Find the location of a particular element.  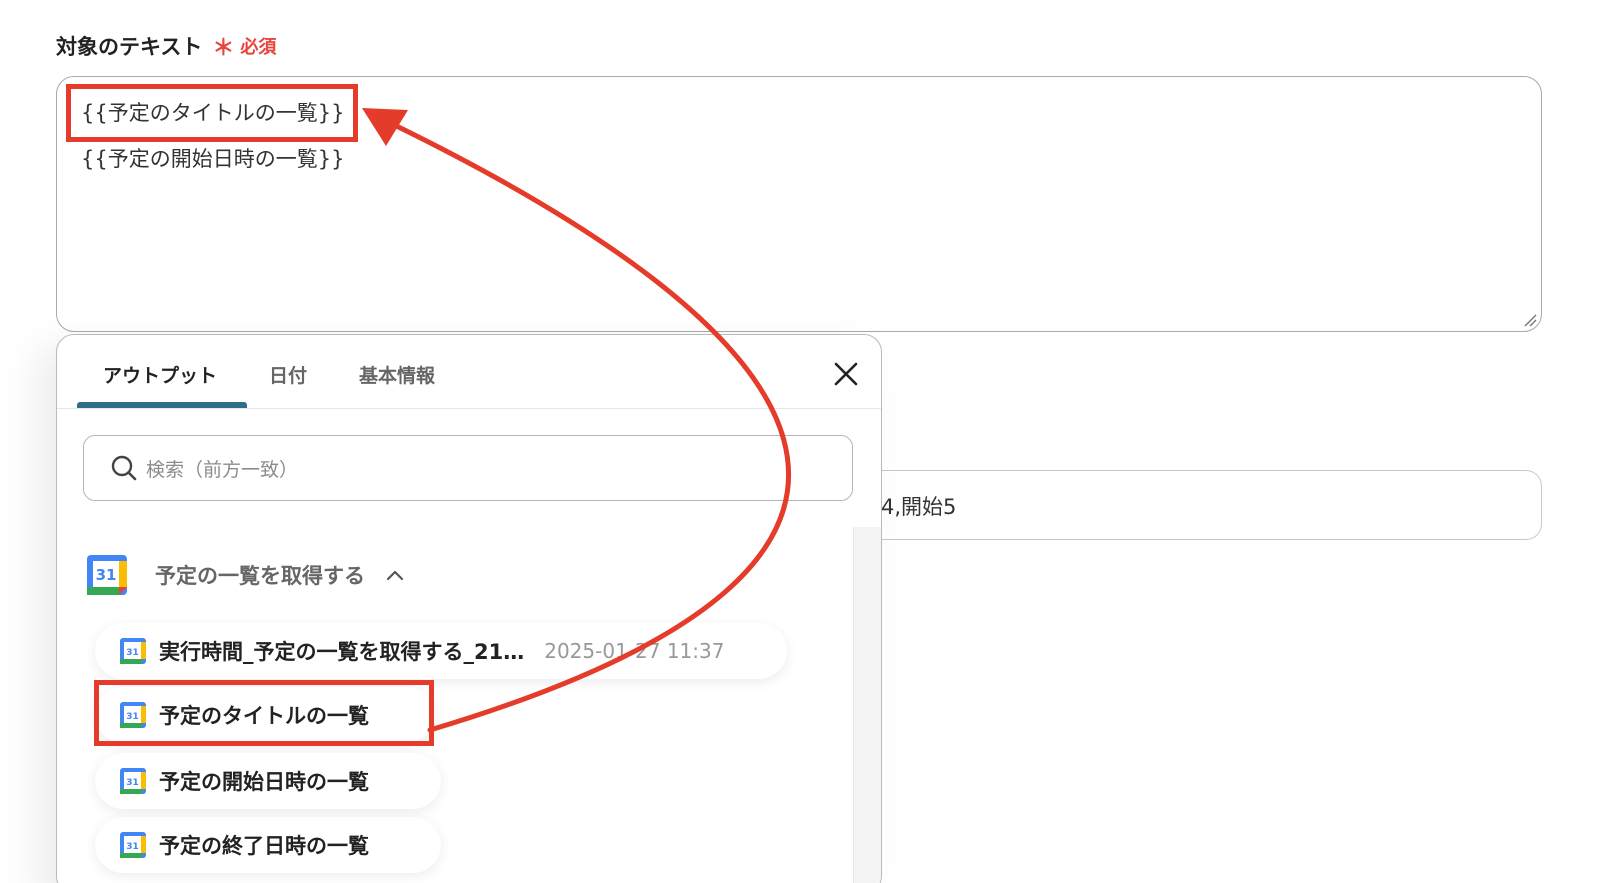

search-icon is located at coordinates (124, 468).